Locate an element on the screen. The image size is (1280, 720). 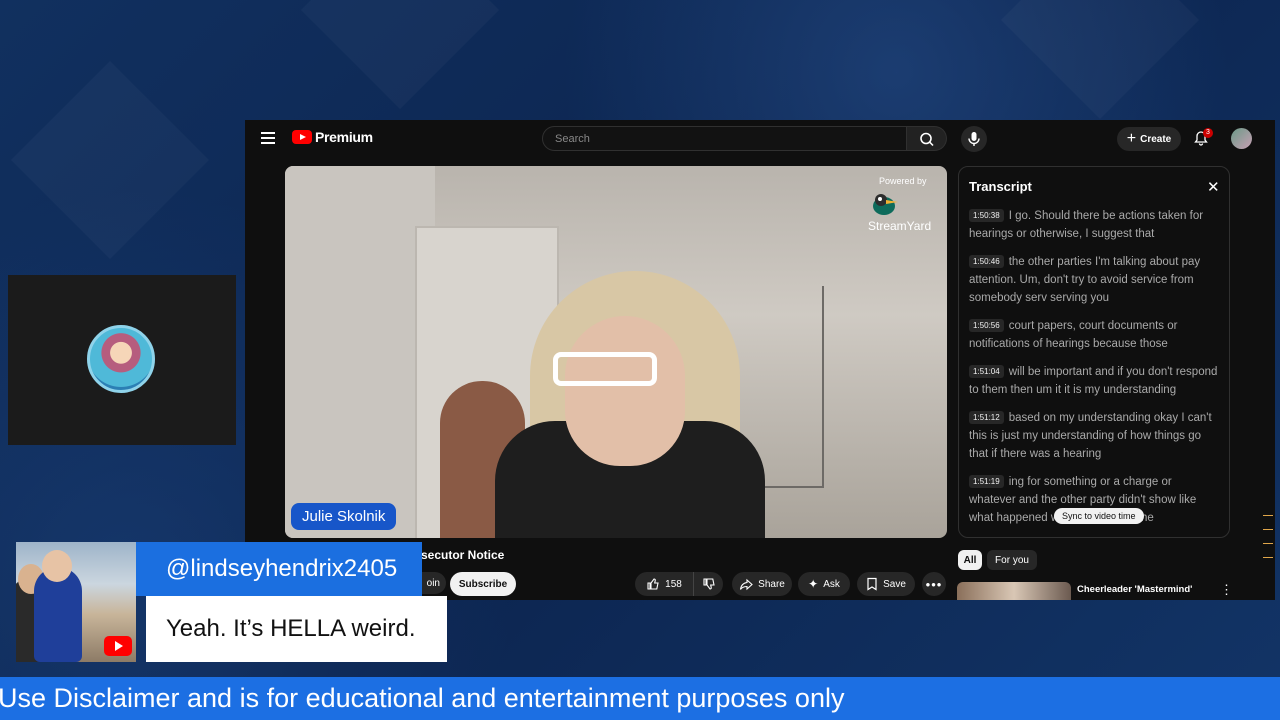
close-icon: ✕ is located at coordinates (1213, 187).